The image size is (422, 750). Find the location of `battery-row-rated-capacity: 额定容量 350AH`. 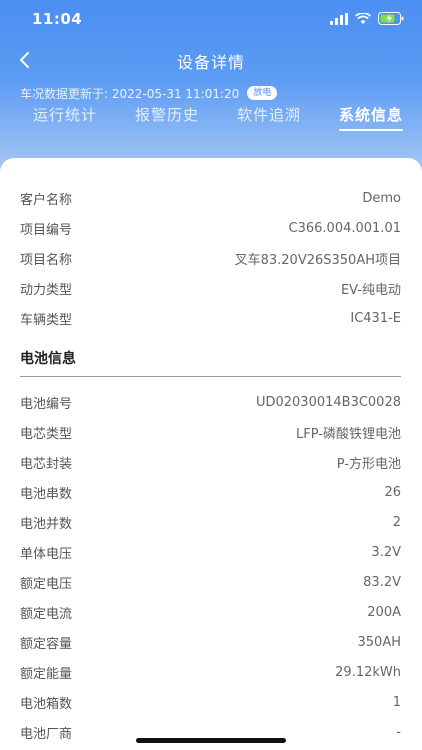

battery-row-rated-capacity: 额定容量 350AH is located at coordinates (210, 642).